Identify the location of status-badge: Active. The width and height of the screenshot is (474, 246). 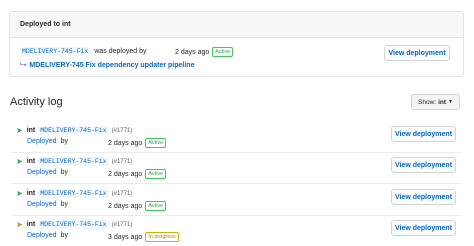
(223, 52).